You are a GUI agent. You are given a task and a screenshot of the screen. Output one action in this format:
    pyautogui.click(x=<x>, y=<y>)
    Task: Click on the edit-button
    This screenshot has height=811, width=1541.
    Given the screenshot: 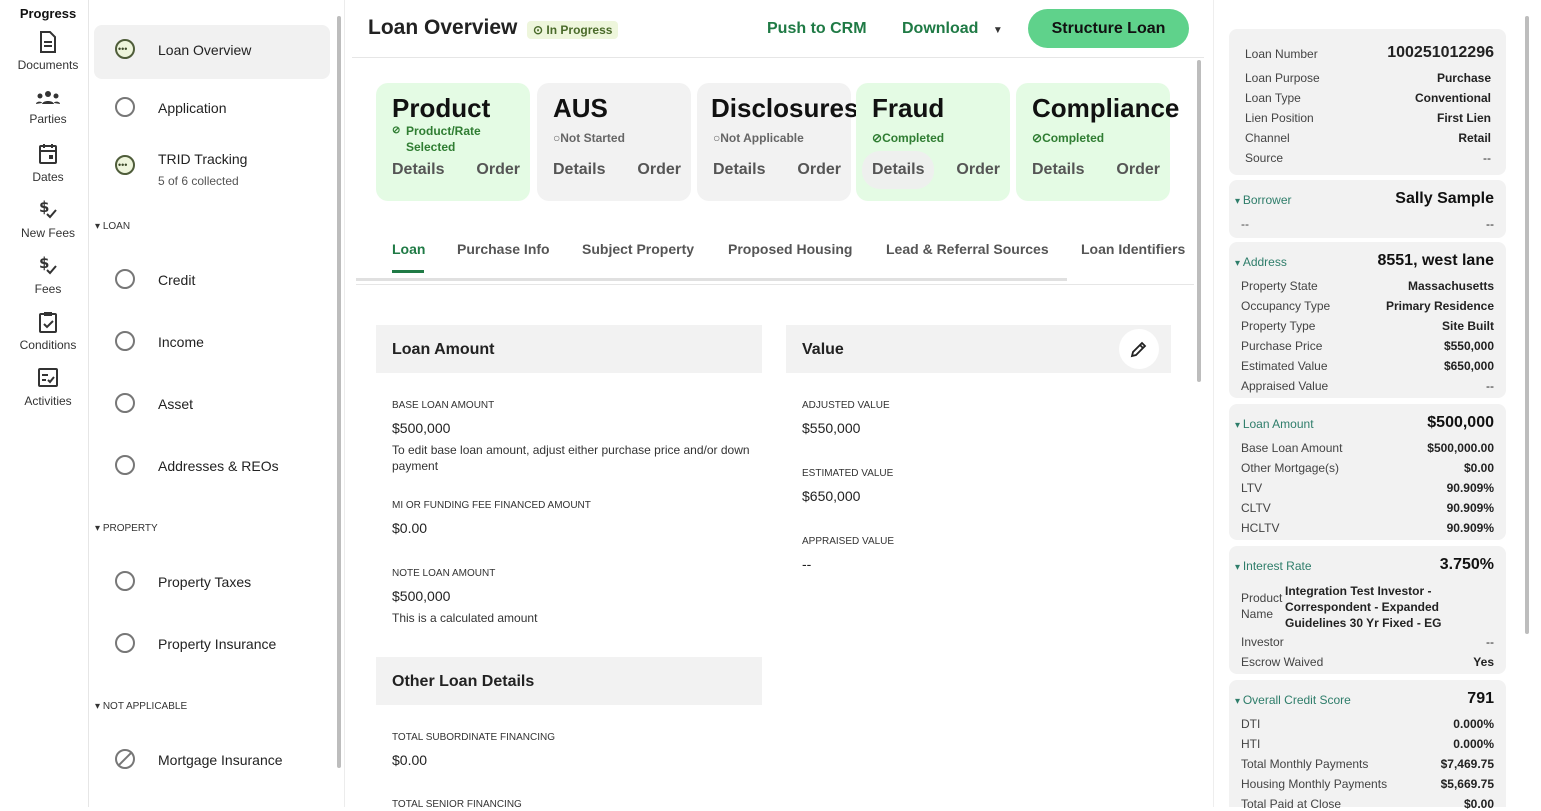 What is the action you would take?
    pyautogui.click(x=1139, y=349)
    